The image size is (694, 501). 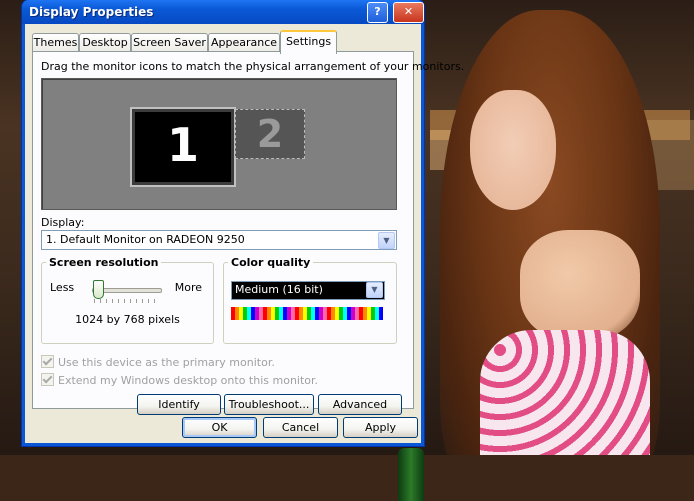 I want to click on tab-settings: Settings, so click(x=308, y=42).